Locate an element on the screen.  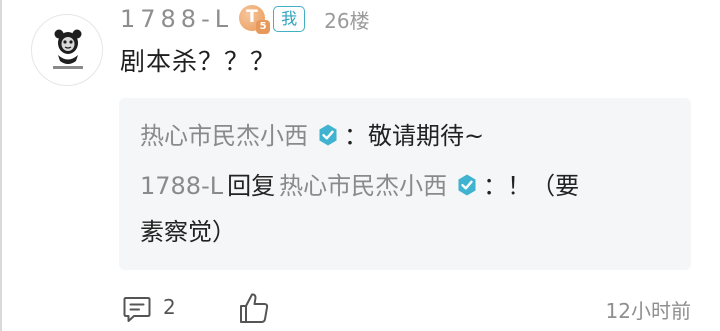
floor-number: 26楼 is located at coordinates (347, 20).